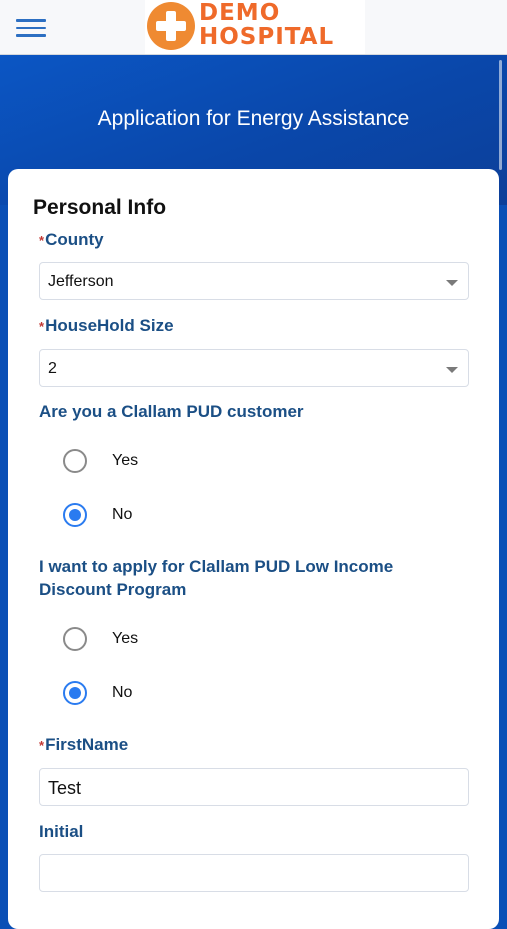  What do you see at coordinates (81, 281) in the screenshot?
I see `county-value: Jefferson` at bounding box center [81, 281].